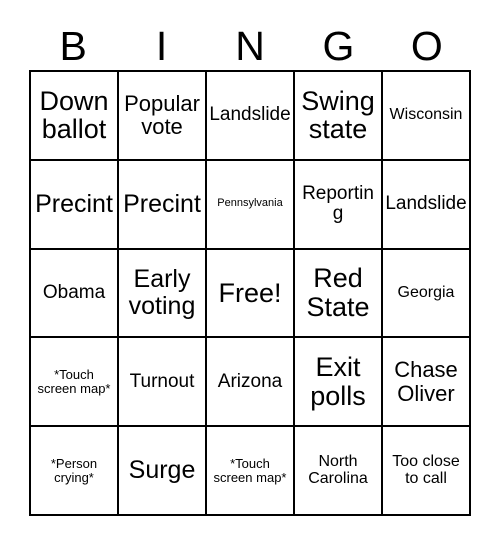  I want to click on bingo-cell-label: Obama, so click(74, 292).